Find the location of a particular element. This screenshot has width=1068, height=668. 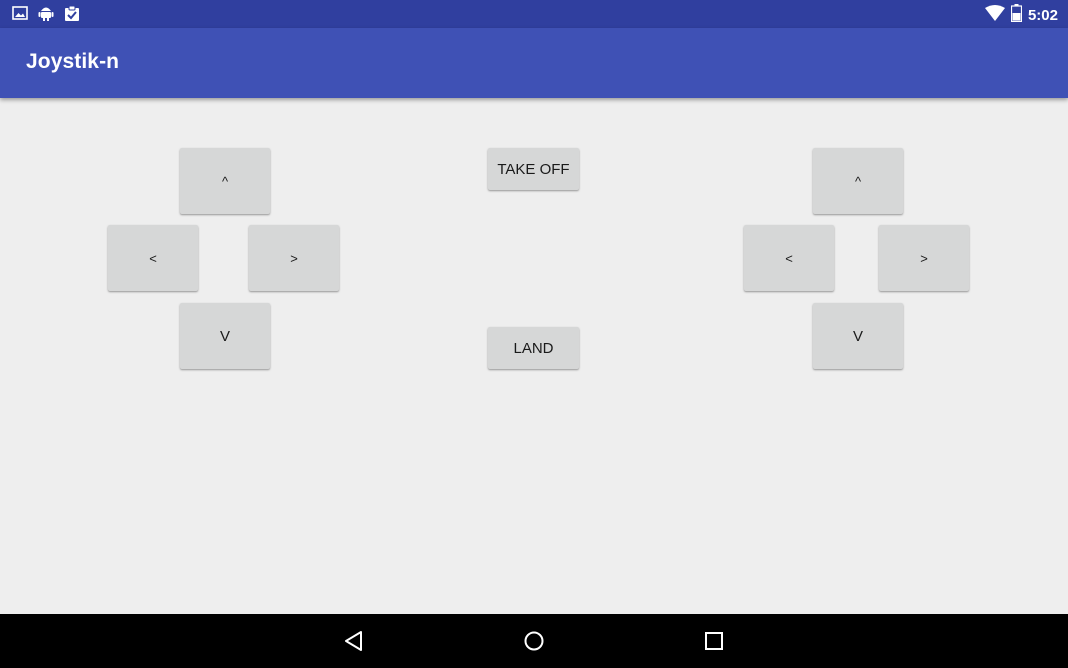

navigation-bar is located at coordinates (534, 641).